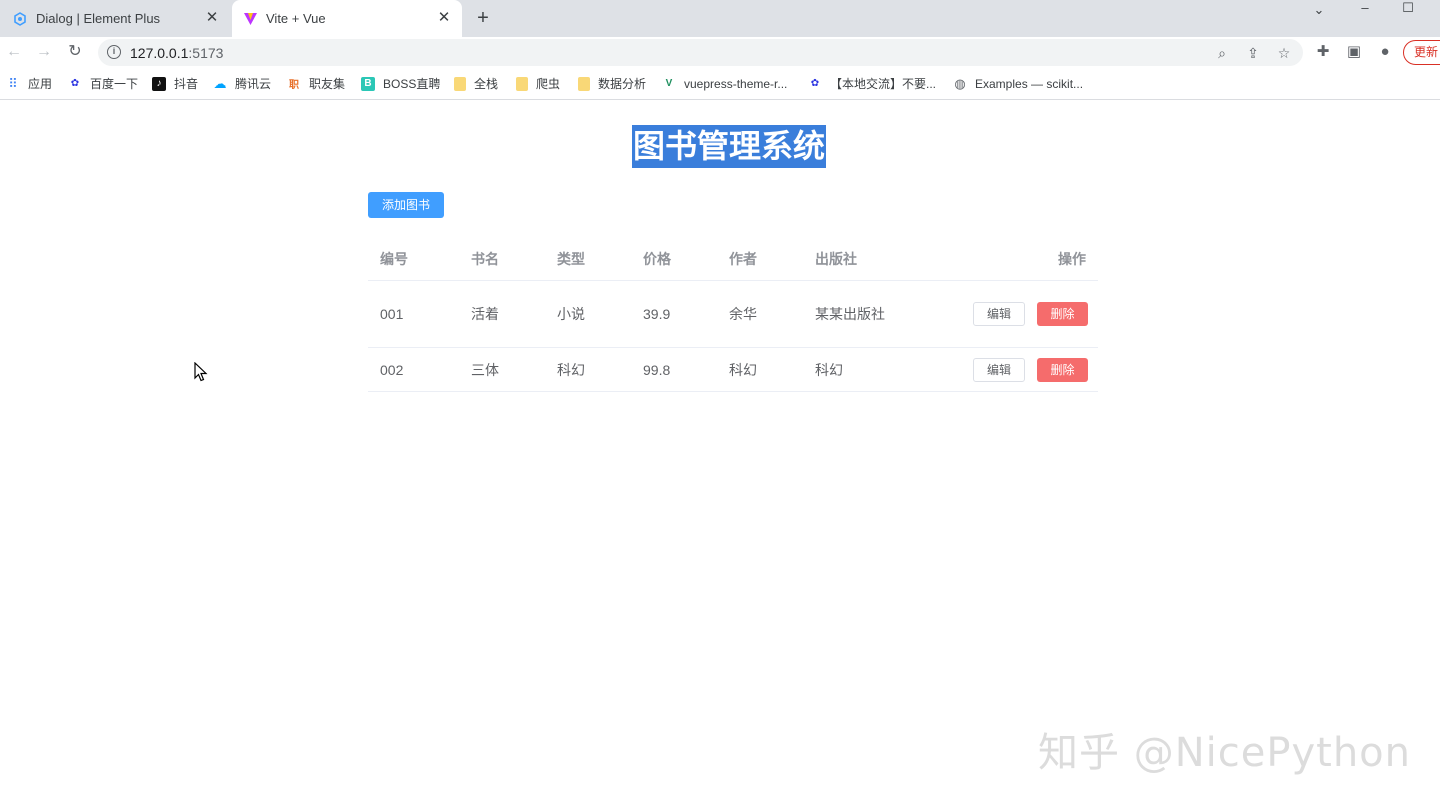  What do you see at coordinates (103, 83) in the screenshot?
I see `bookmark-baidu: ✿ 百度一下` at bounding box center [103, 83].